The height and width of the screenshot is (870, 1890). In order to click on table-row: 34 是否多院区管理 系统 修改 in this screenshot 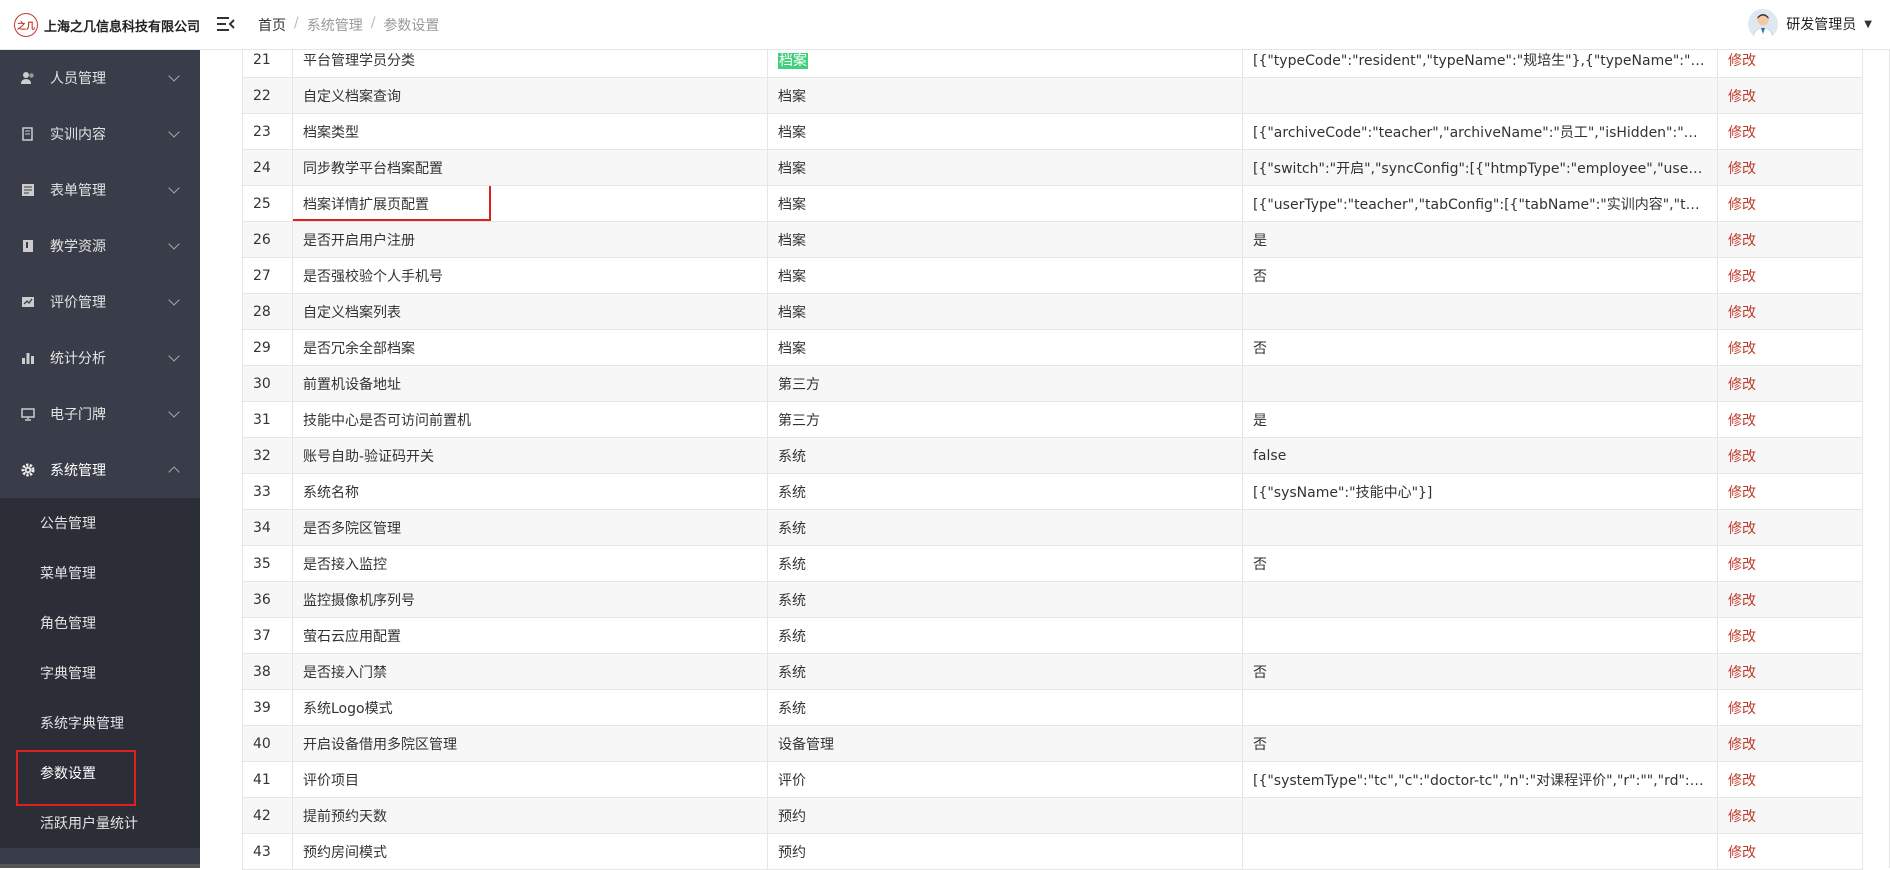, I will do `click(1052, 527)`.